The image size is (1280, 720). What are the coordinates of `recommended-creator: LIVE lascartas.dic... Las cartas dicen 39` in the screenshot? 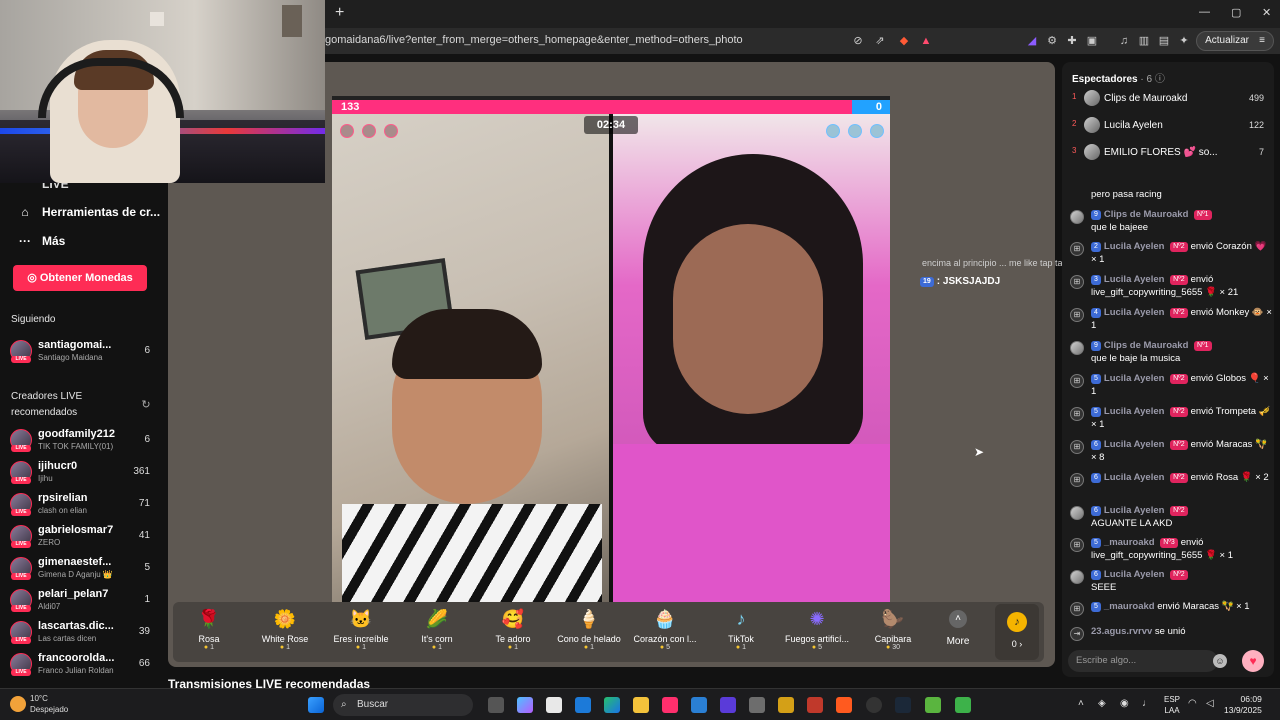 It's located at (83, 633).